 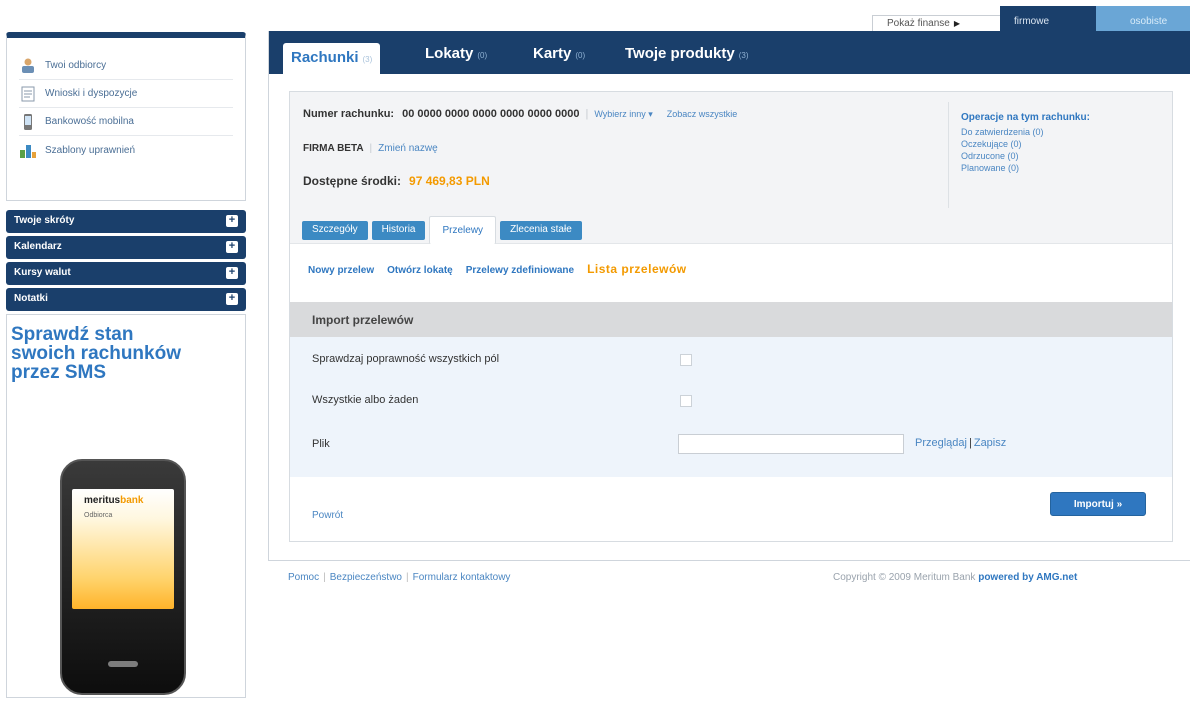 I want to click on file-actions: Przeglądaj | Zapisz, so click(x=961, y=443).